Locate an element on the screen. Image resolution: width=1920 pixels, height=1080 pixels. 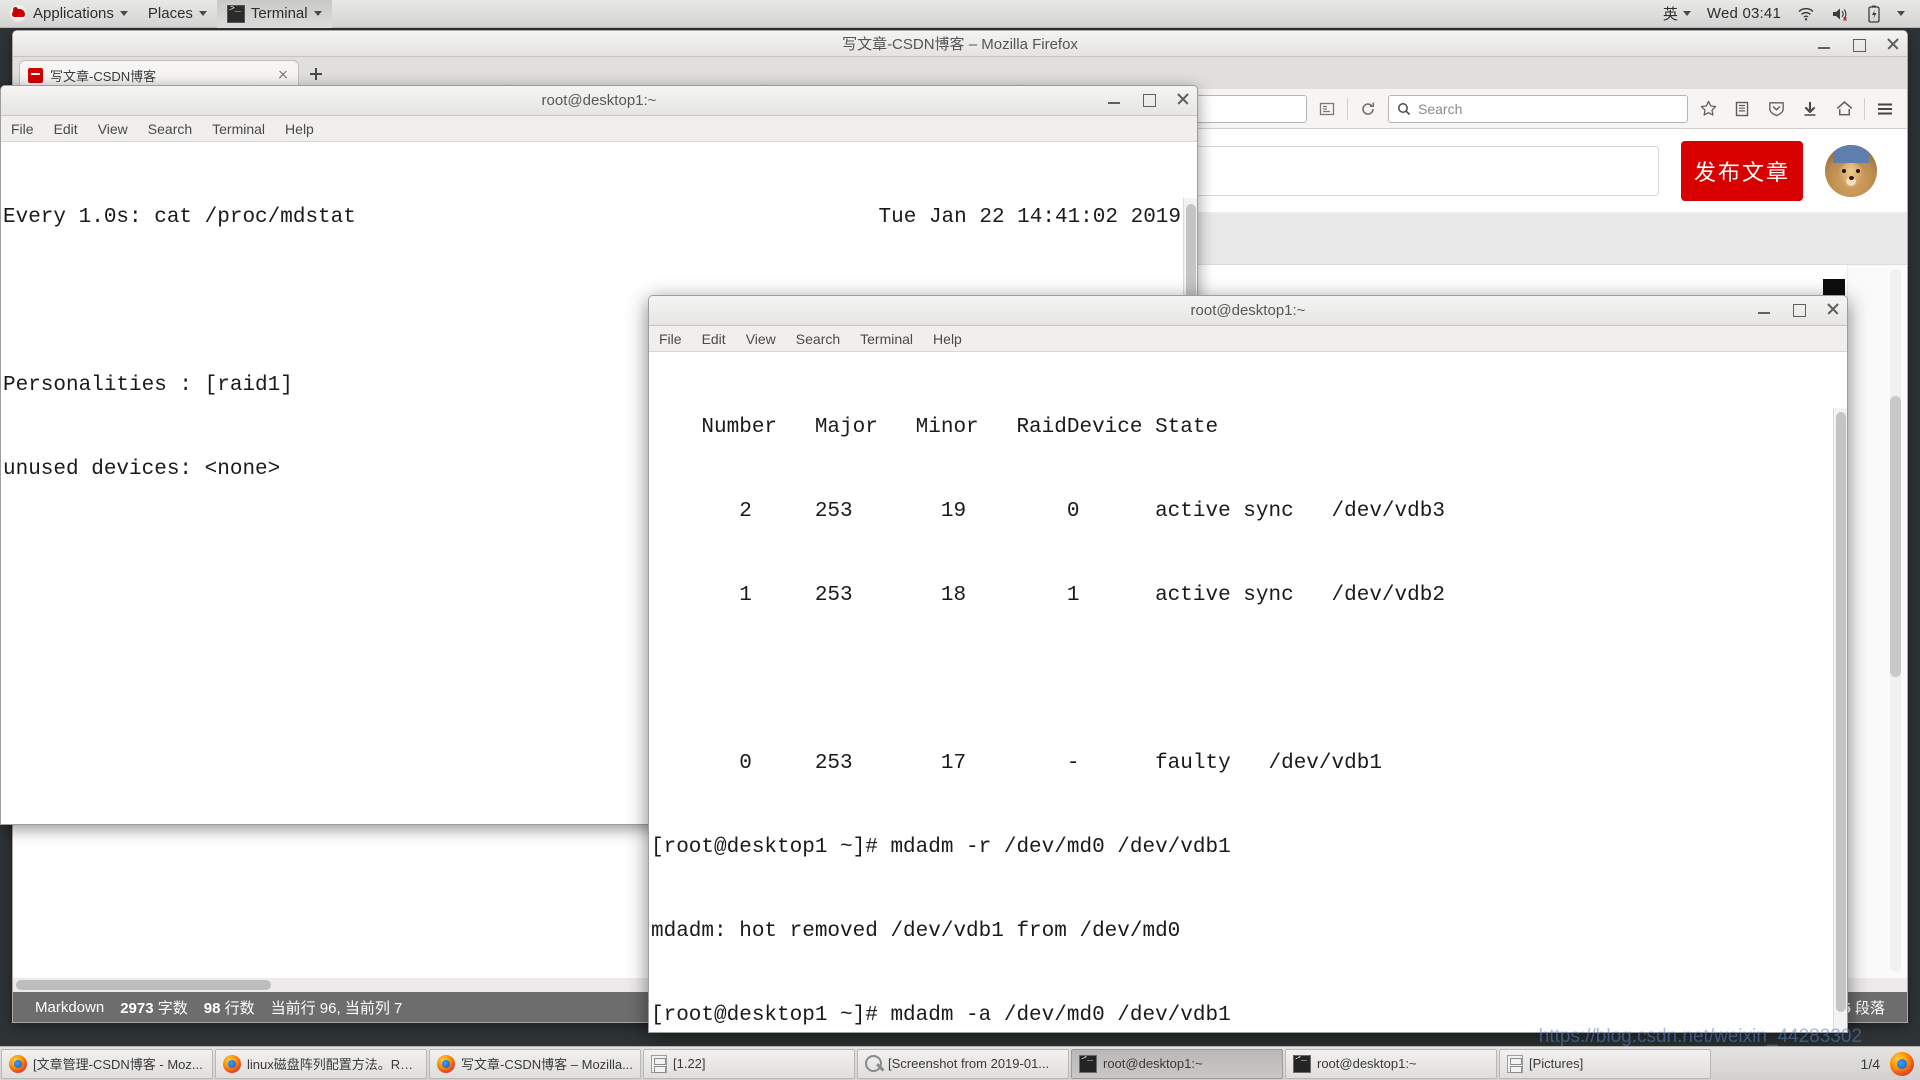
home-icon is located at coordinates (1844, 109).